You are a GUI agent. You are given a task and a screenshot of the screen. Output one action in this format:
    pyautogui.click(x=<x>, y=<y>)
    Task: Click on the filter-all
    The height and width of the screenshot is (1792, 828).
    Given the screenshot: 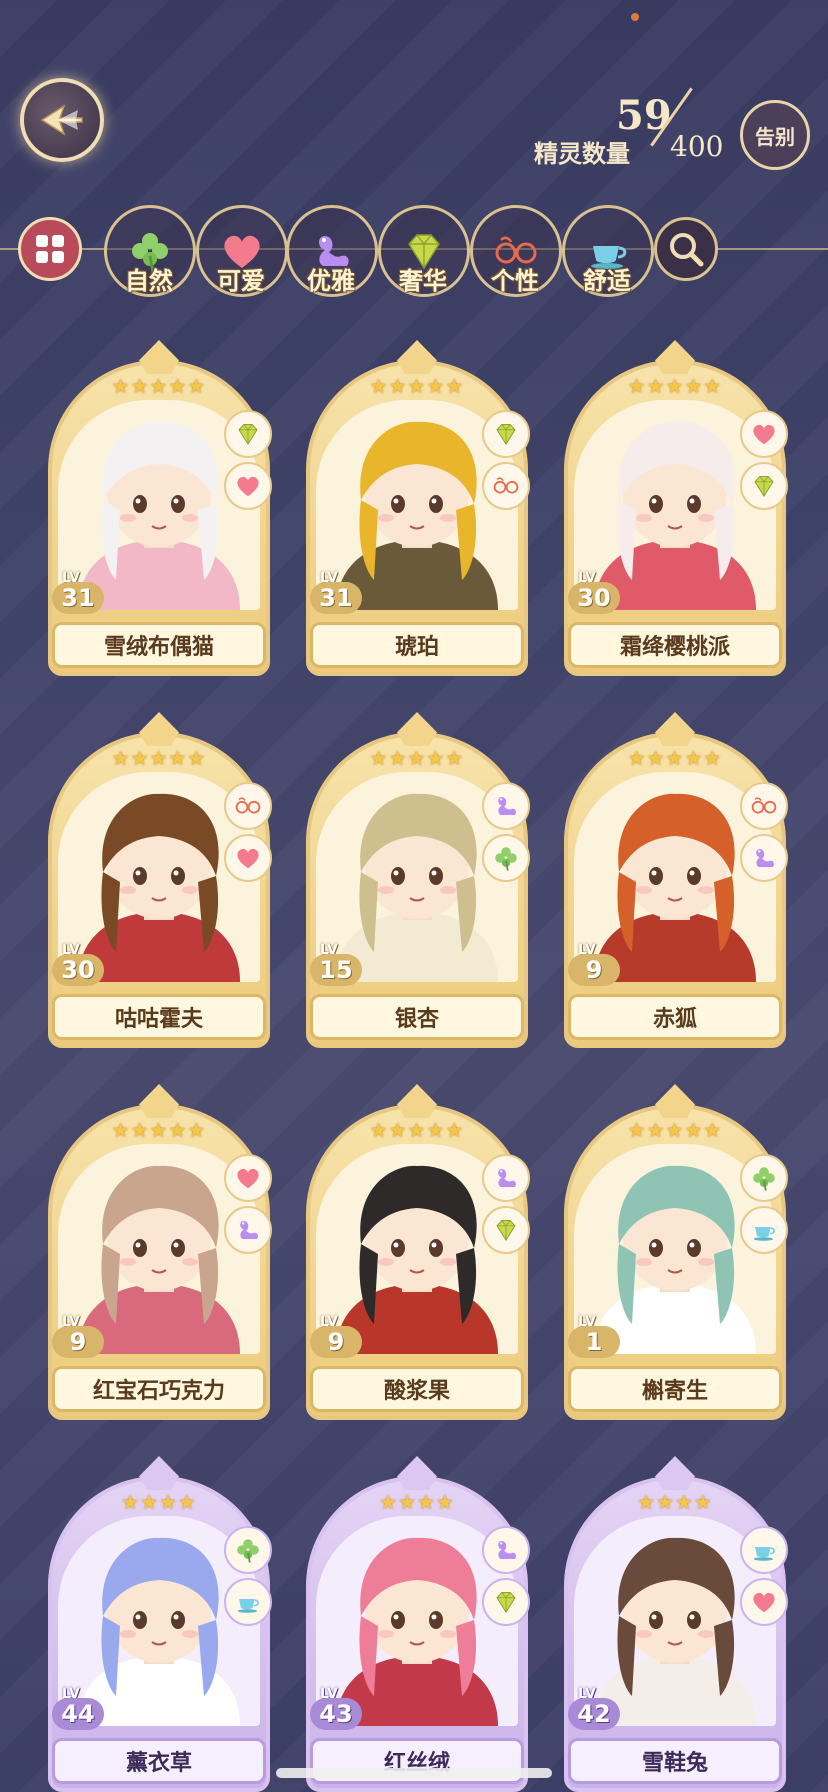 What is the action you would take?
    pyautogui.click(x=66, y=253)
    